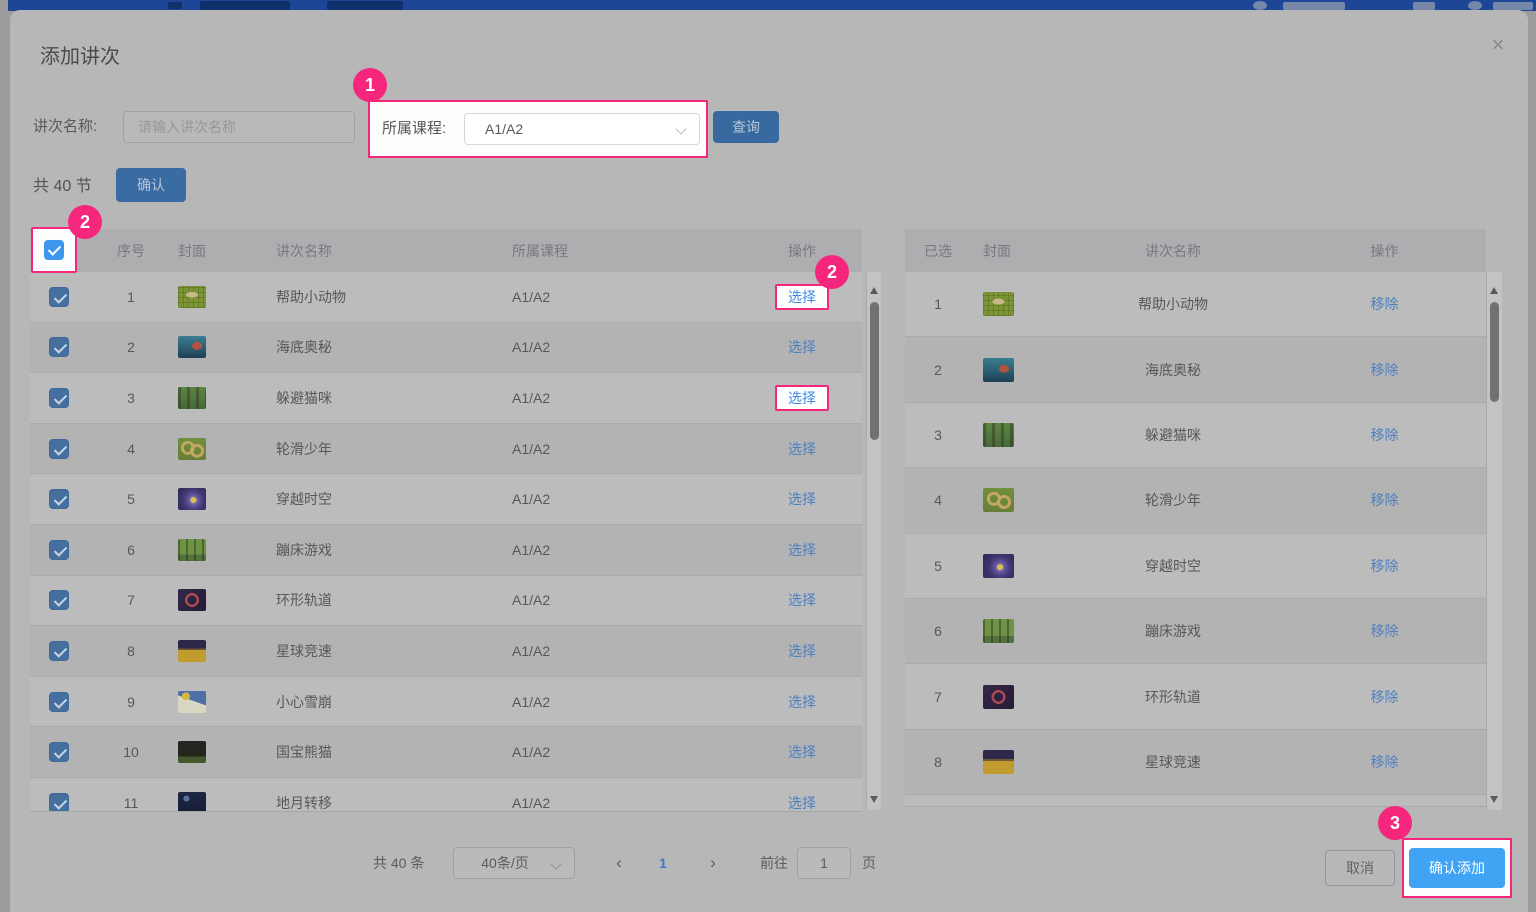 The height and width of the screenshot is (912, 1536). I want to click on step-badge-2: 2, so click(85, 222).